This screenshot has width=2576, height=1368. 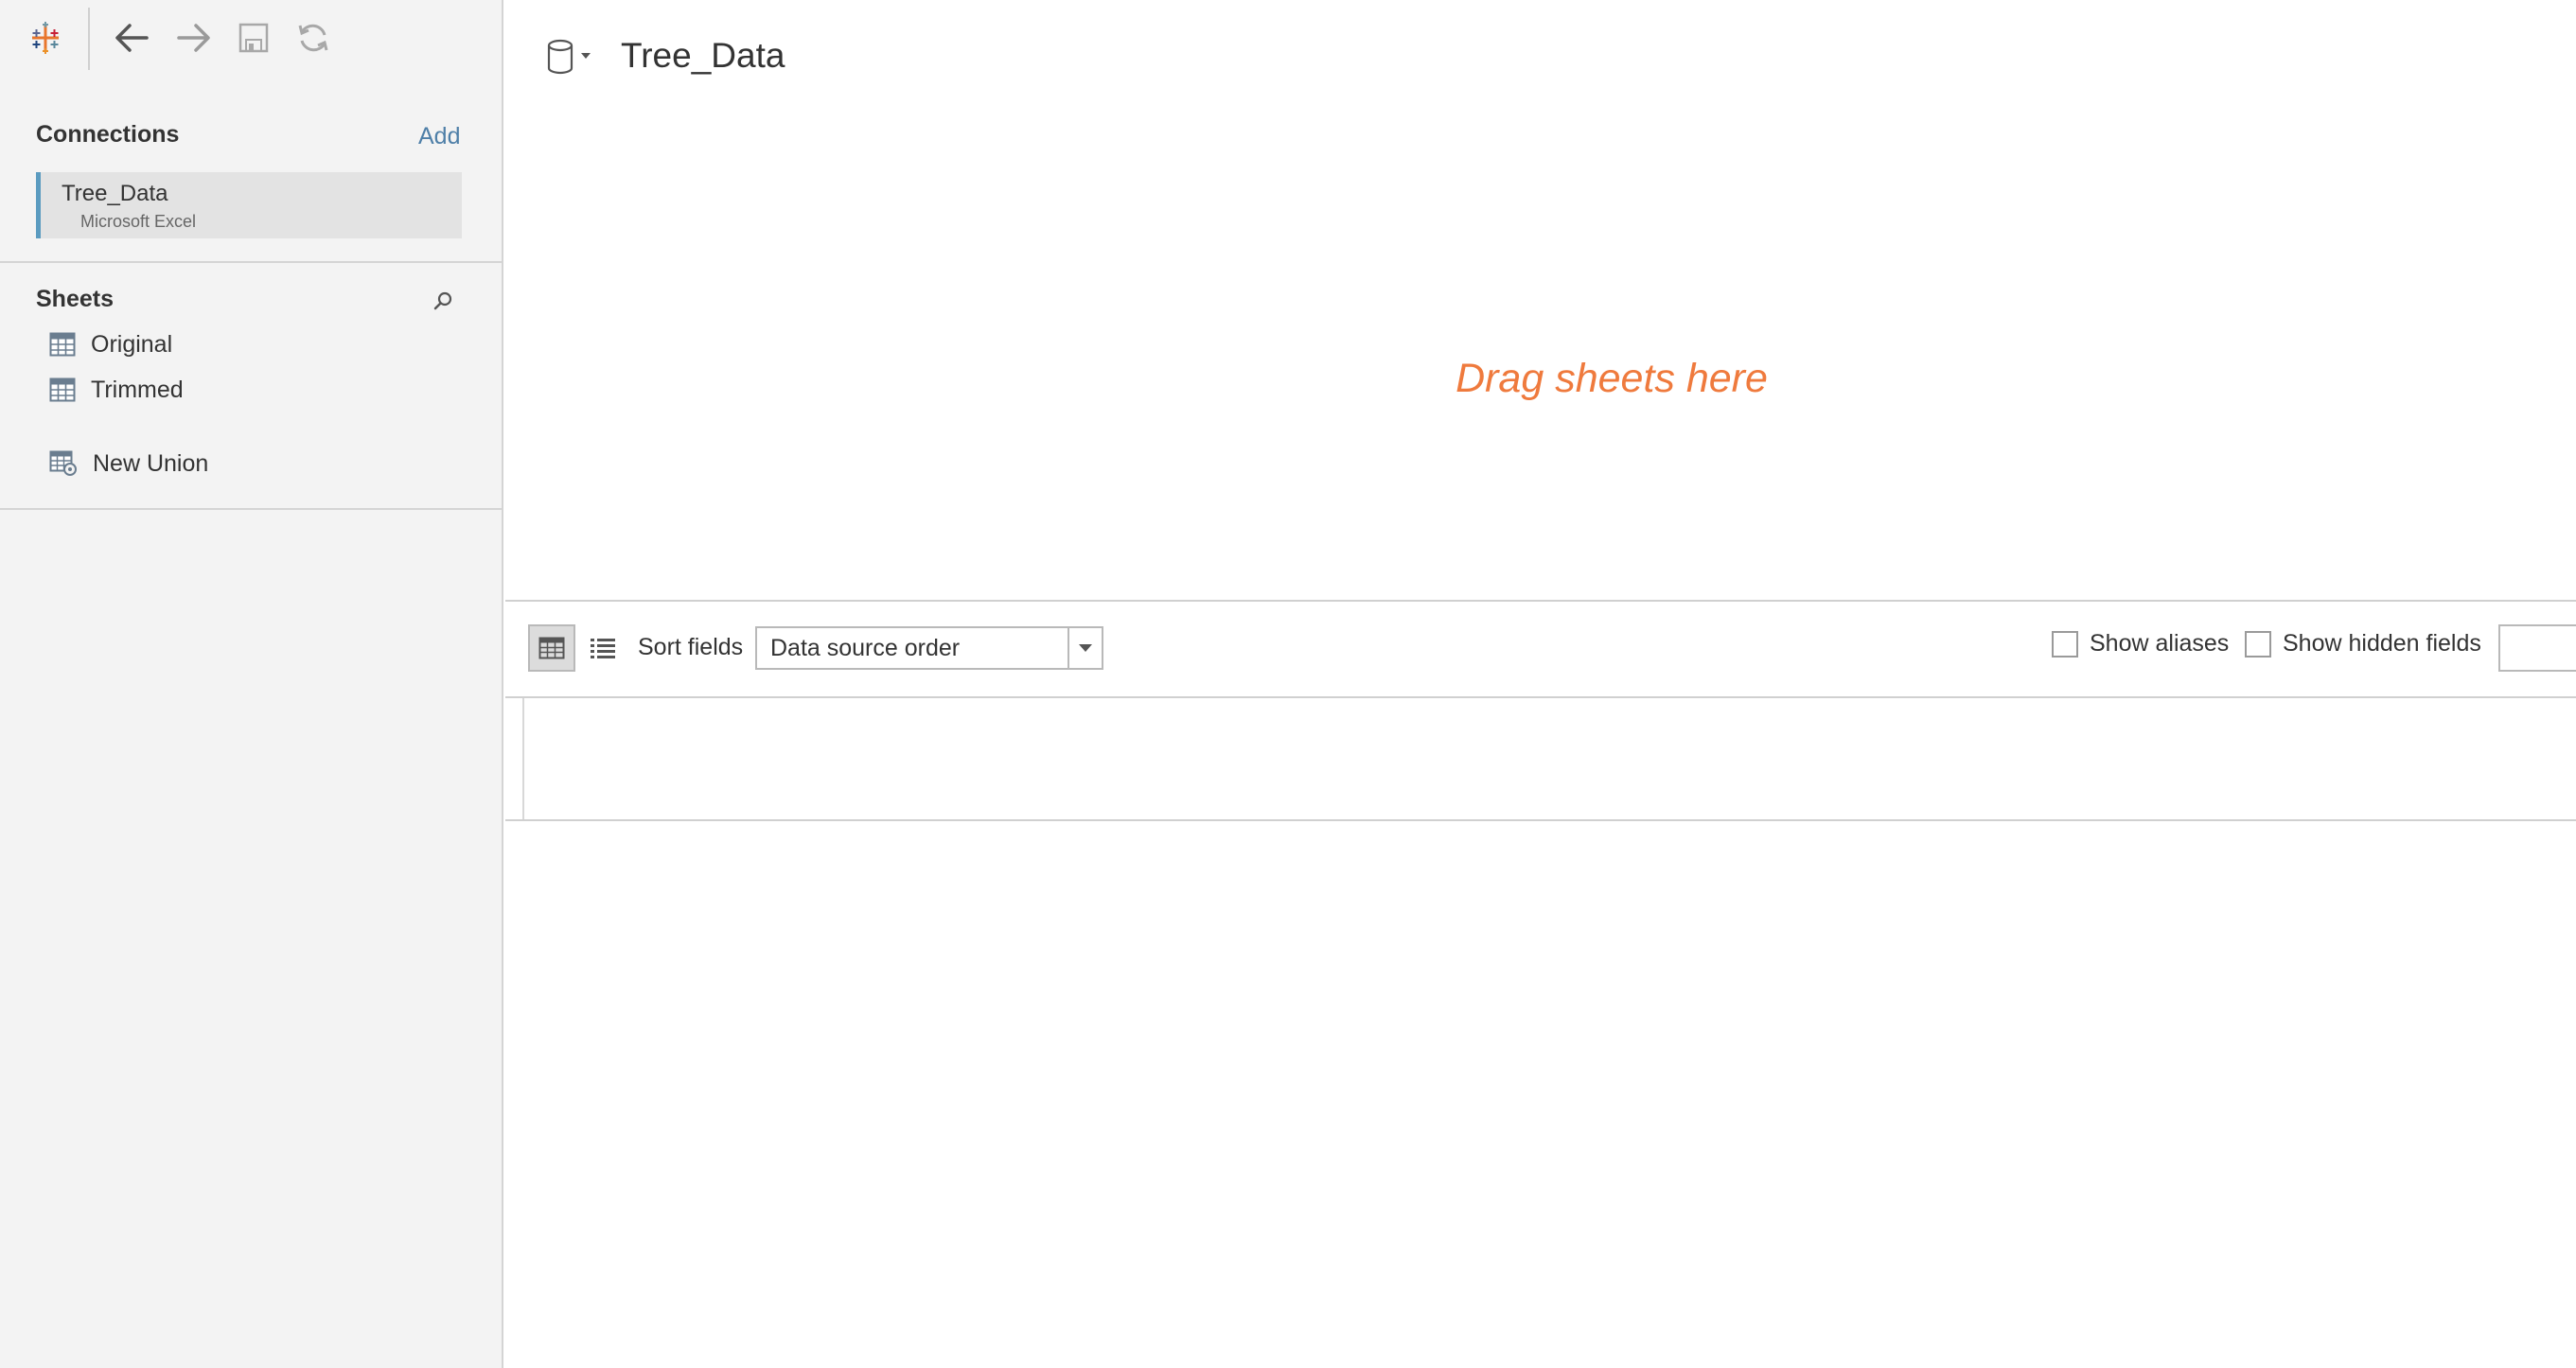 I want to click on toolbar-separator, so click(x=89, y=39).